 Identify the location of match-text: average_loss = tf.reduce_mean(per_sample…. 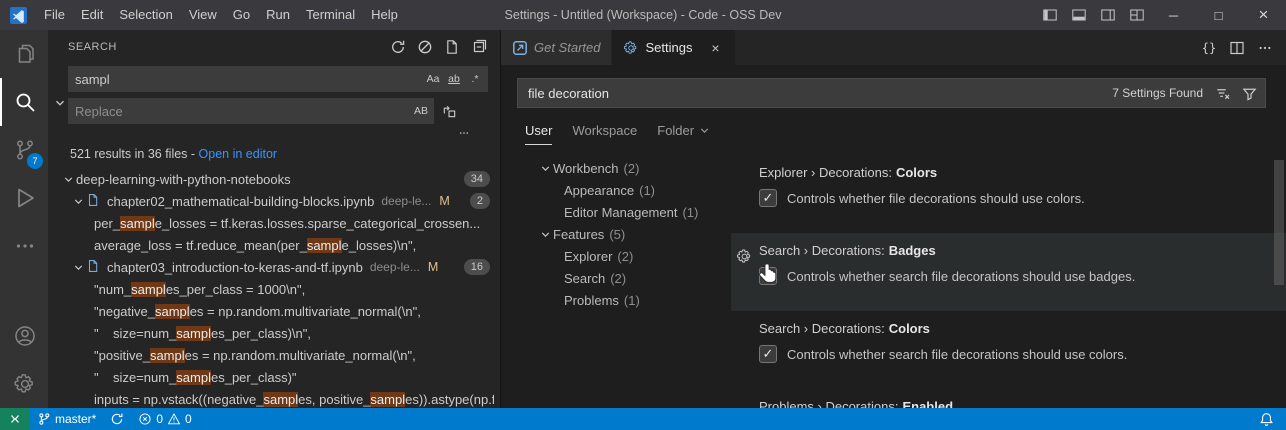
(255, 245).